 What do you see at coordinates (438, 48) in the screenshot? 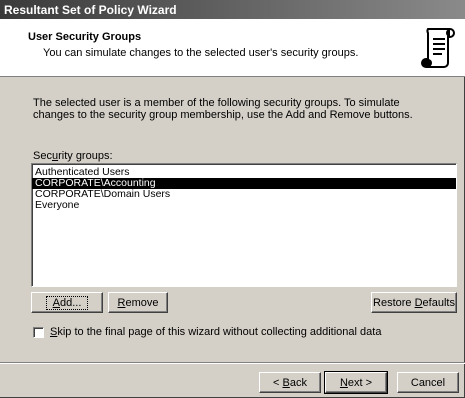
I see `scroll-document-icon` at bounding box center [438, 48].